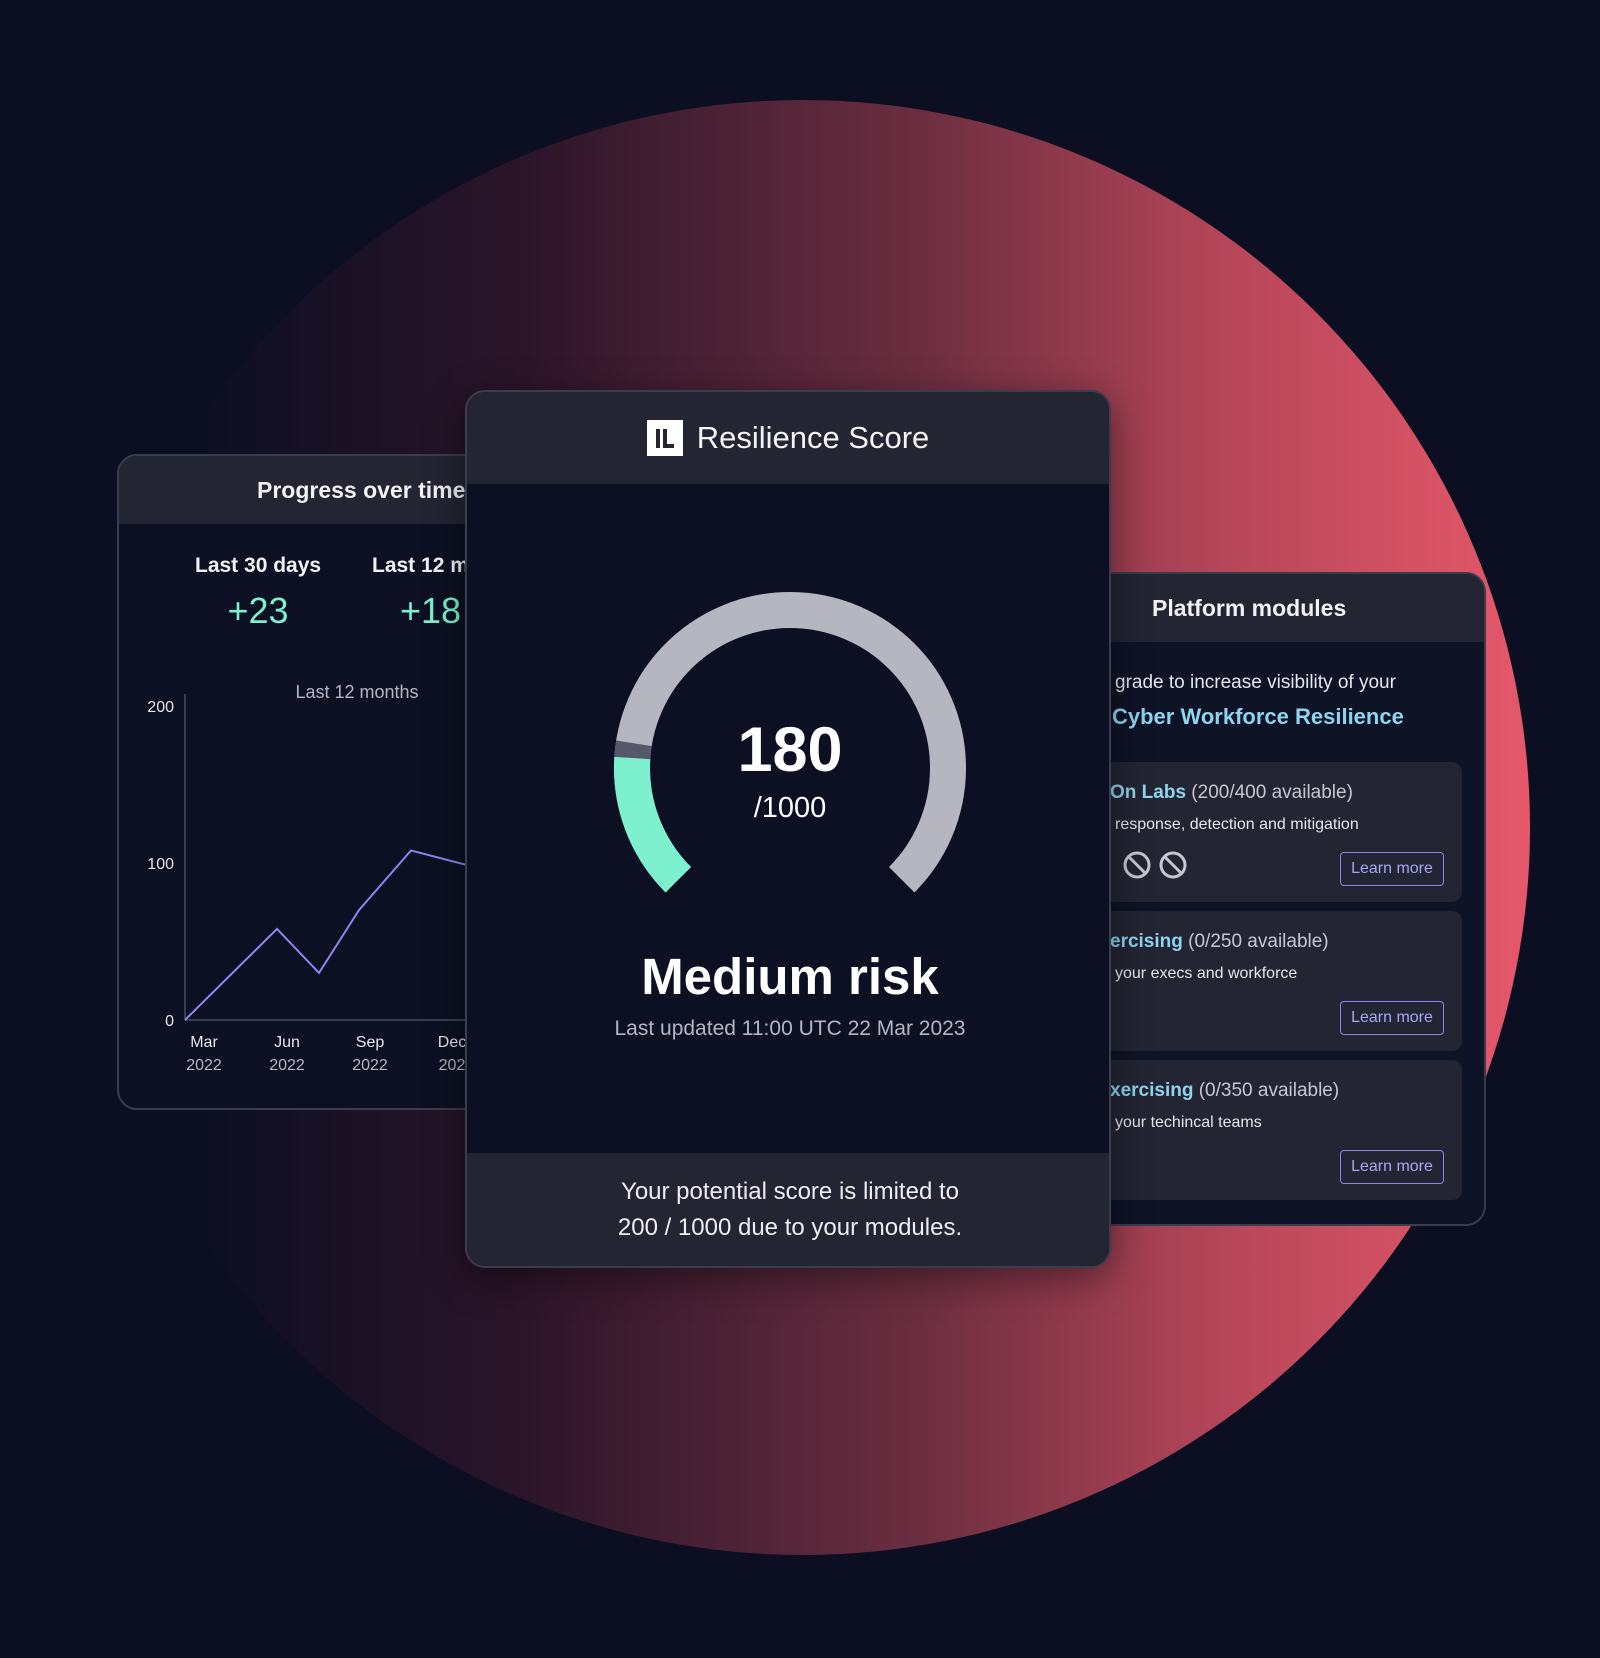 The height and width of the screenshot is (1658, 1600). What do you see at coordinates (790, 1028) in the screenshot?
I see `last-updated-text: Last updated 11:00 UTC 22 Mar 2023` at bounding box center [790, 1028].